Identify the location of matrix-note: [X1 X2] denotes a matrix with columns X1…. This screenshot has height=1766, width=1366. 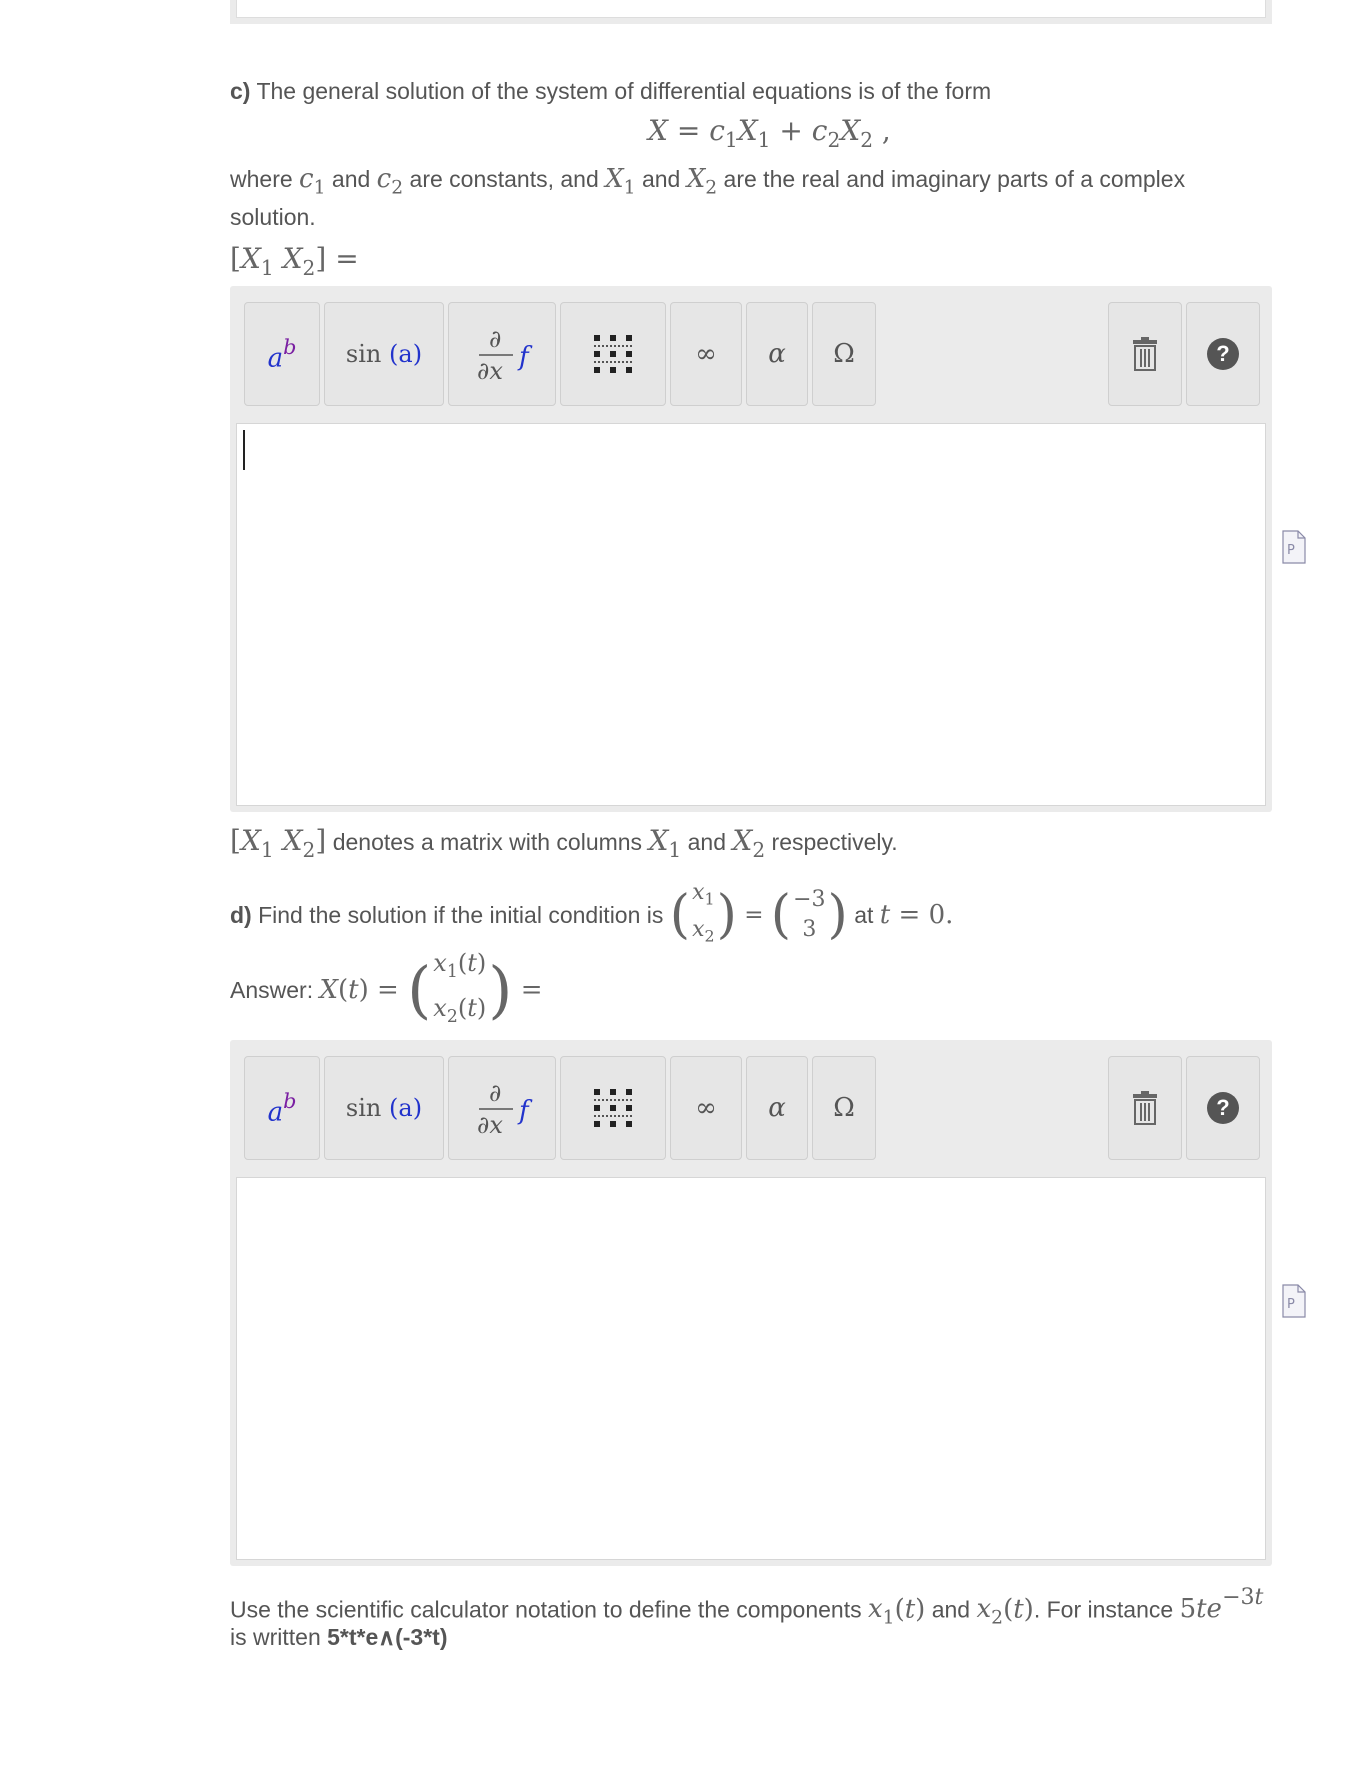
(564, 843).